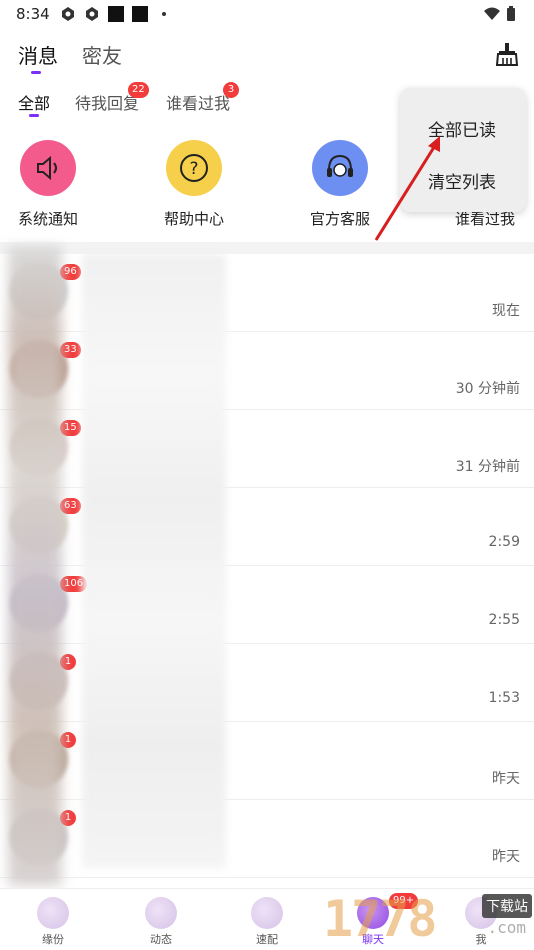 This screenshot has width=534, height=950. Describe the element at coordinates (193, 219) in the screenshot. I see `quick-label: 帮助中心` at that location.